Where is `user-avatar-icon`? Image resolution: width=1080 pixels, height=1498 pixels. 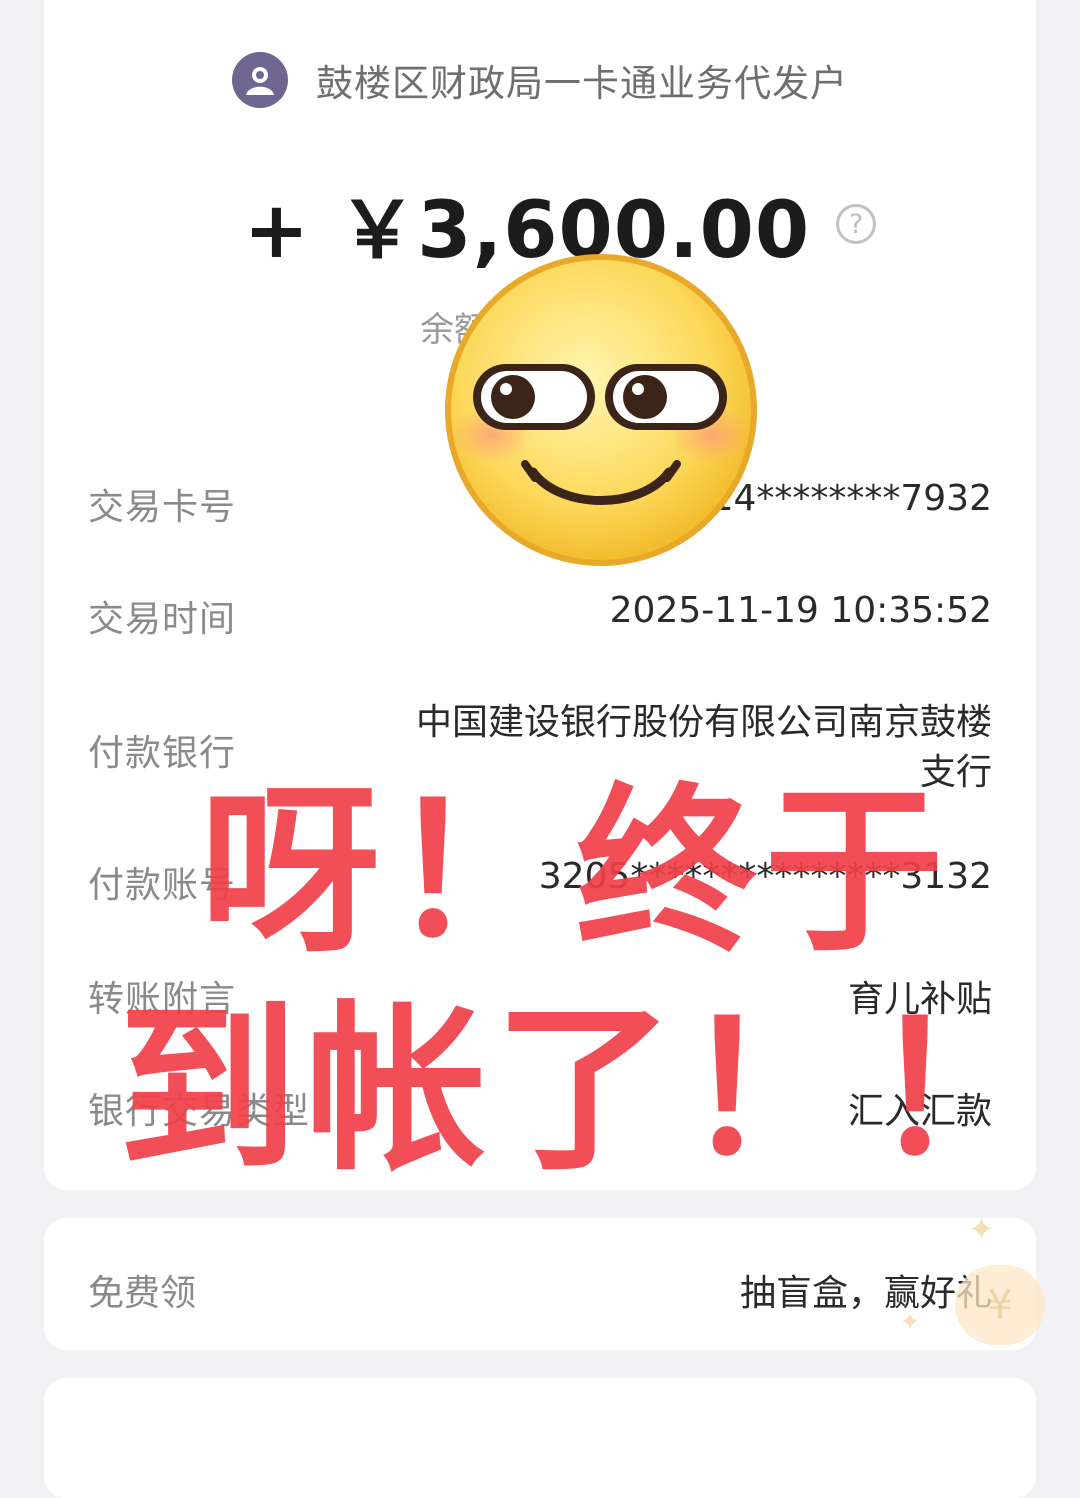
user-avatar-icon is located at coordinates (260, 80).